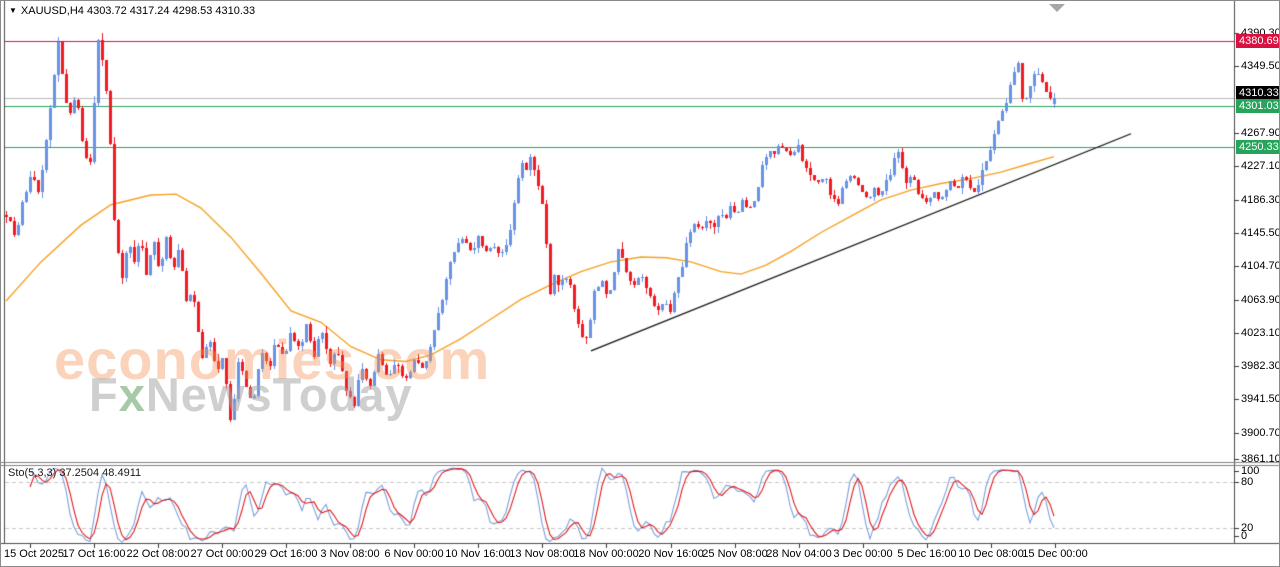  I want to click on price-axis-label: 4267.90, so click(1260, 133).